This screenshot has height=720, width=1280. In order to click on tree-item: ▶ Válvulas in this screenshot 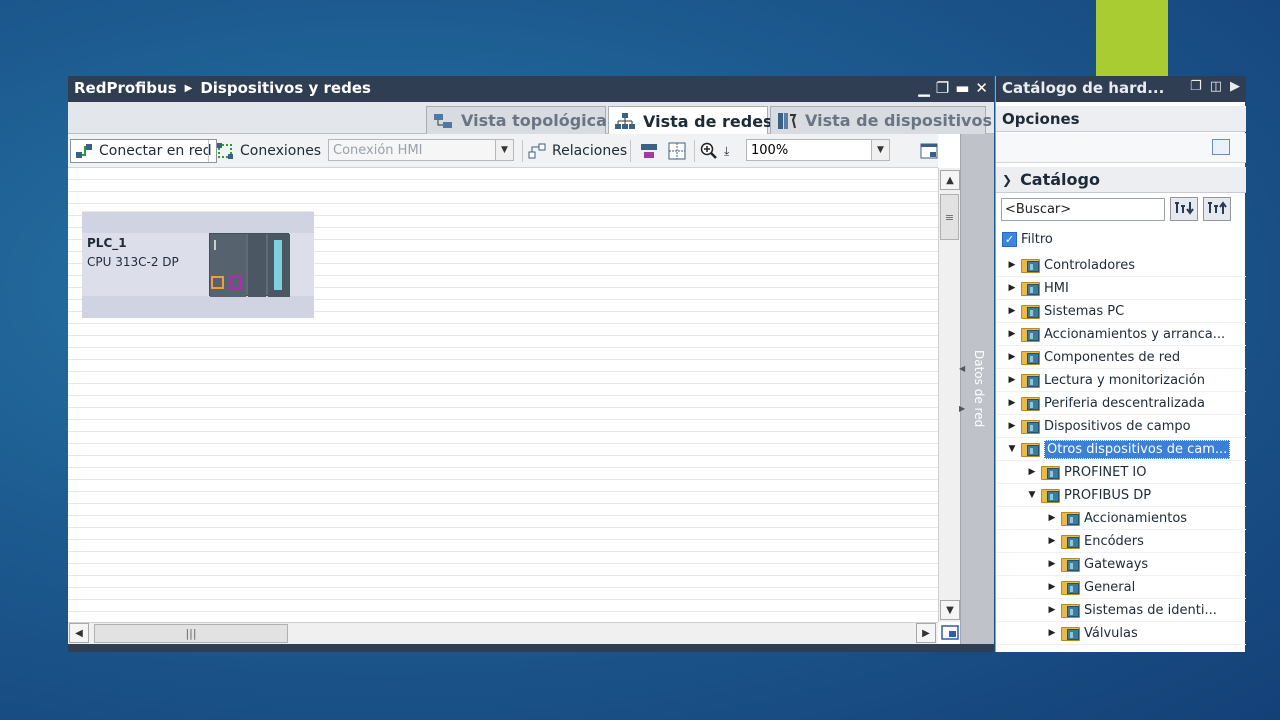, I will do `click(1092, 633)`.